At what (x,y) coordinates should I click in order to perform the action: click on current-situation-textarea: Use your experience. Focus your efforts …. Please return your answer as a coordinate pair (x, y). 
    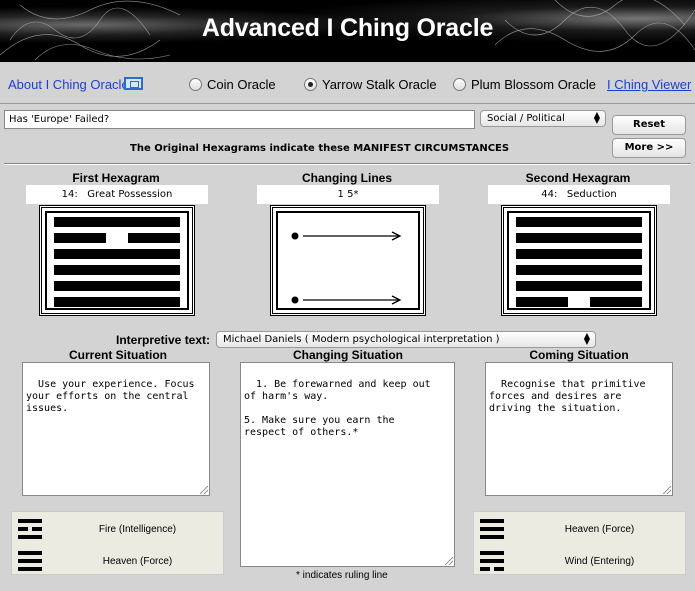
    Looking at the image, I should click on (116, 429).